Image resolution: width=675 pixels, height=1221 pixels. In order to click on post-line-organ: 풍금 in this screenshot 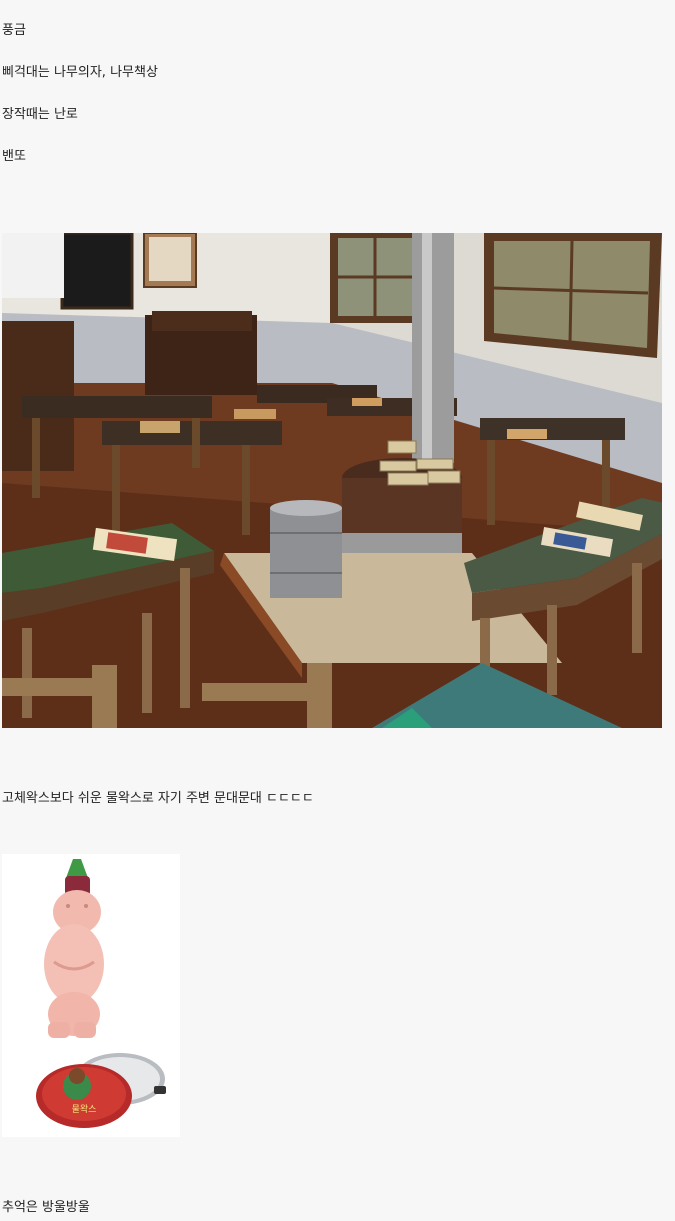, I will do `click(14, 30)`.